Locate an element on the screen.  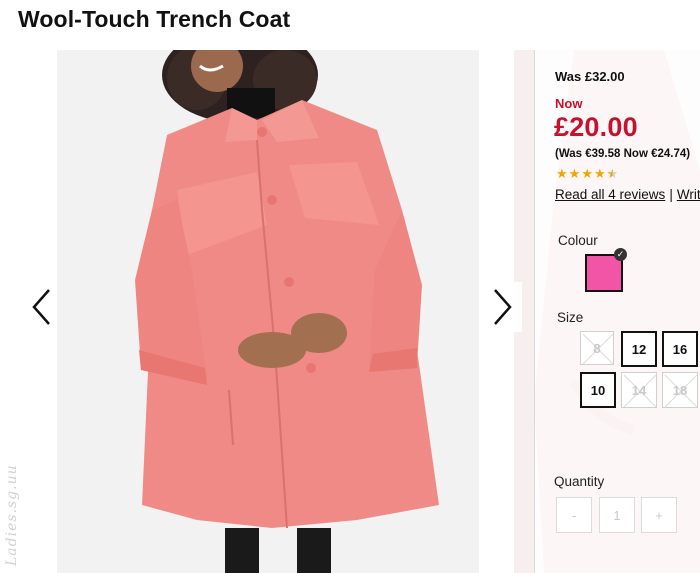
check-icon: ✓ is located at coordinates (620, 254).